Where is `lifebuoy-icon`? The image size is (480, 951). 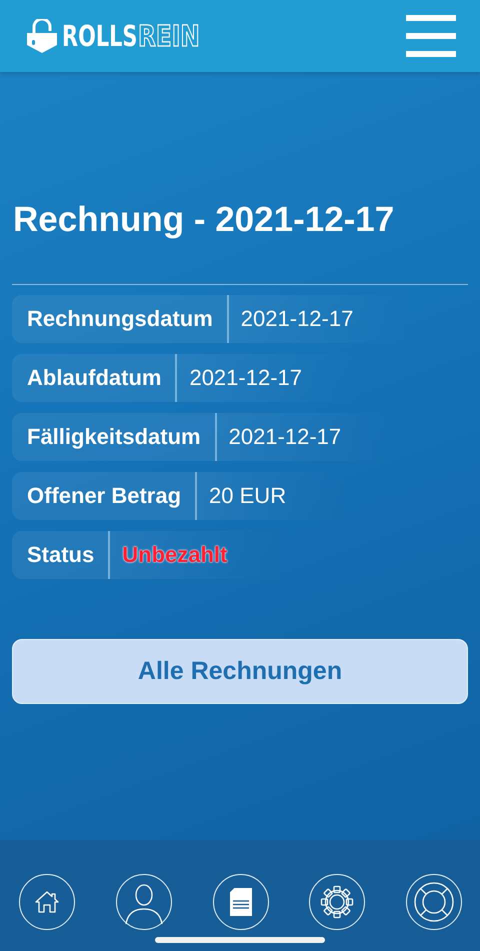 lifebuoy-icon is located at coordinates (434, 902).